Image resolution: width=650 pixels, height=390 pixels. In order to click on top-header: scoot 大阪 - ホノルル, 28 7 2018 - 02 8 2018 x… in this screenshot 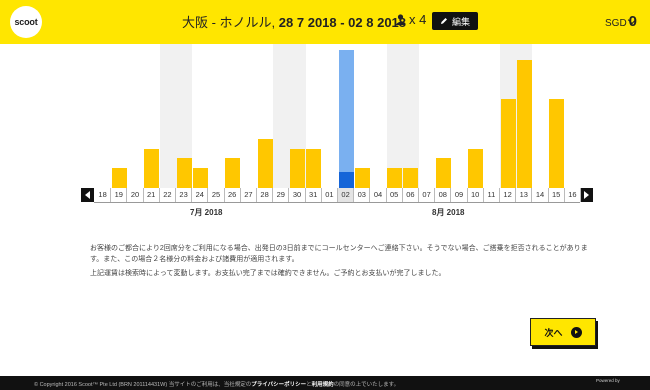, I will do `click(325, 22)`.